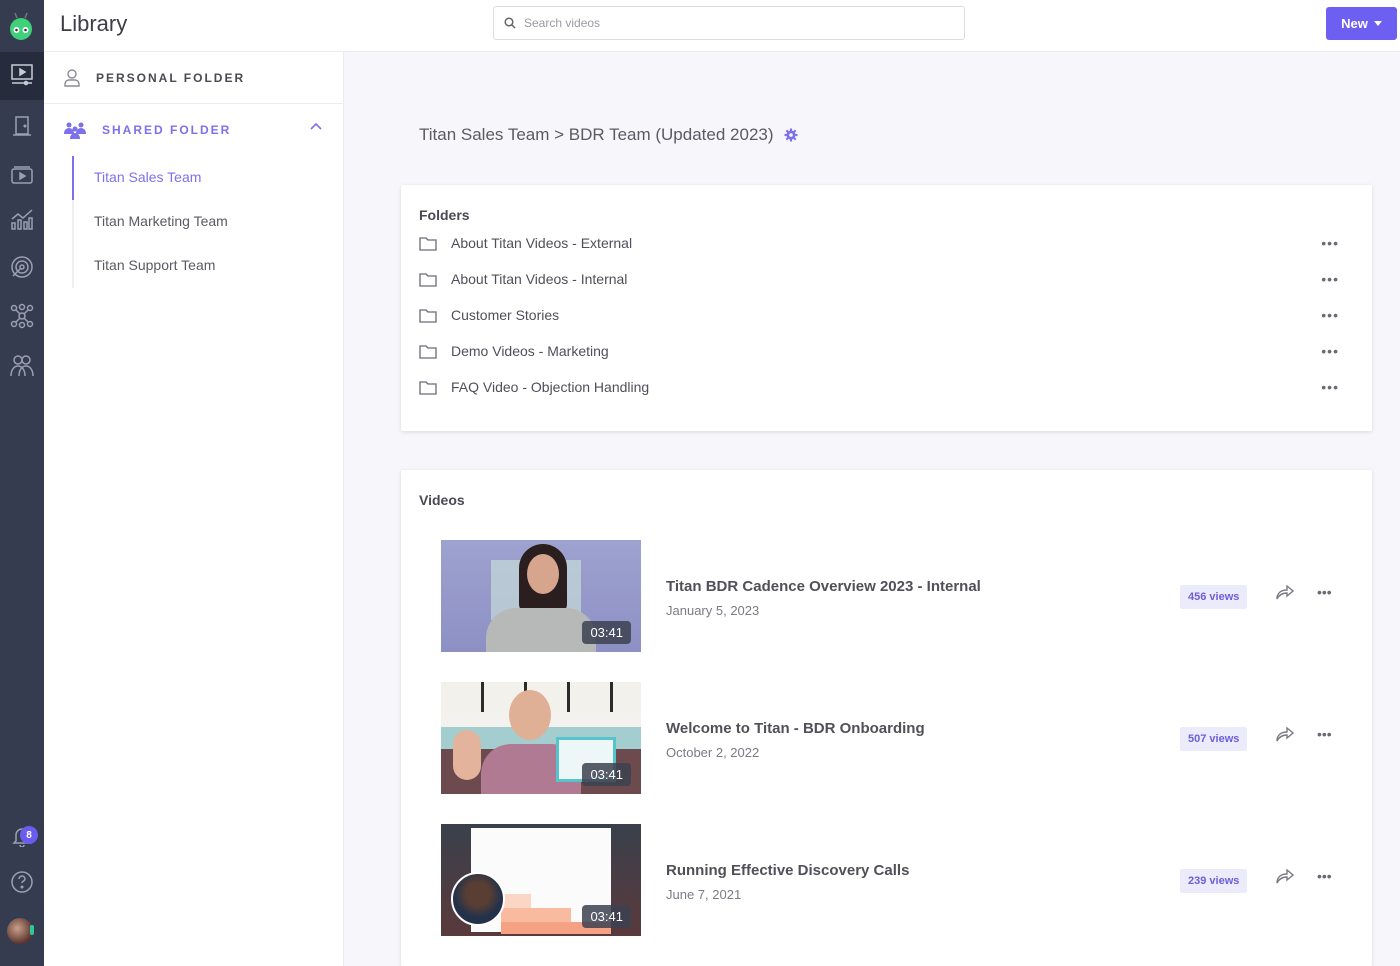  What do you see at coordinates (729, 23) in the screenshot?
I see `search-input: Search videos` at bounding box center [729, 23].